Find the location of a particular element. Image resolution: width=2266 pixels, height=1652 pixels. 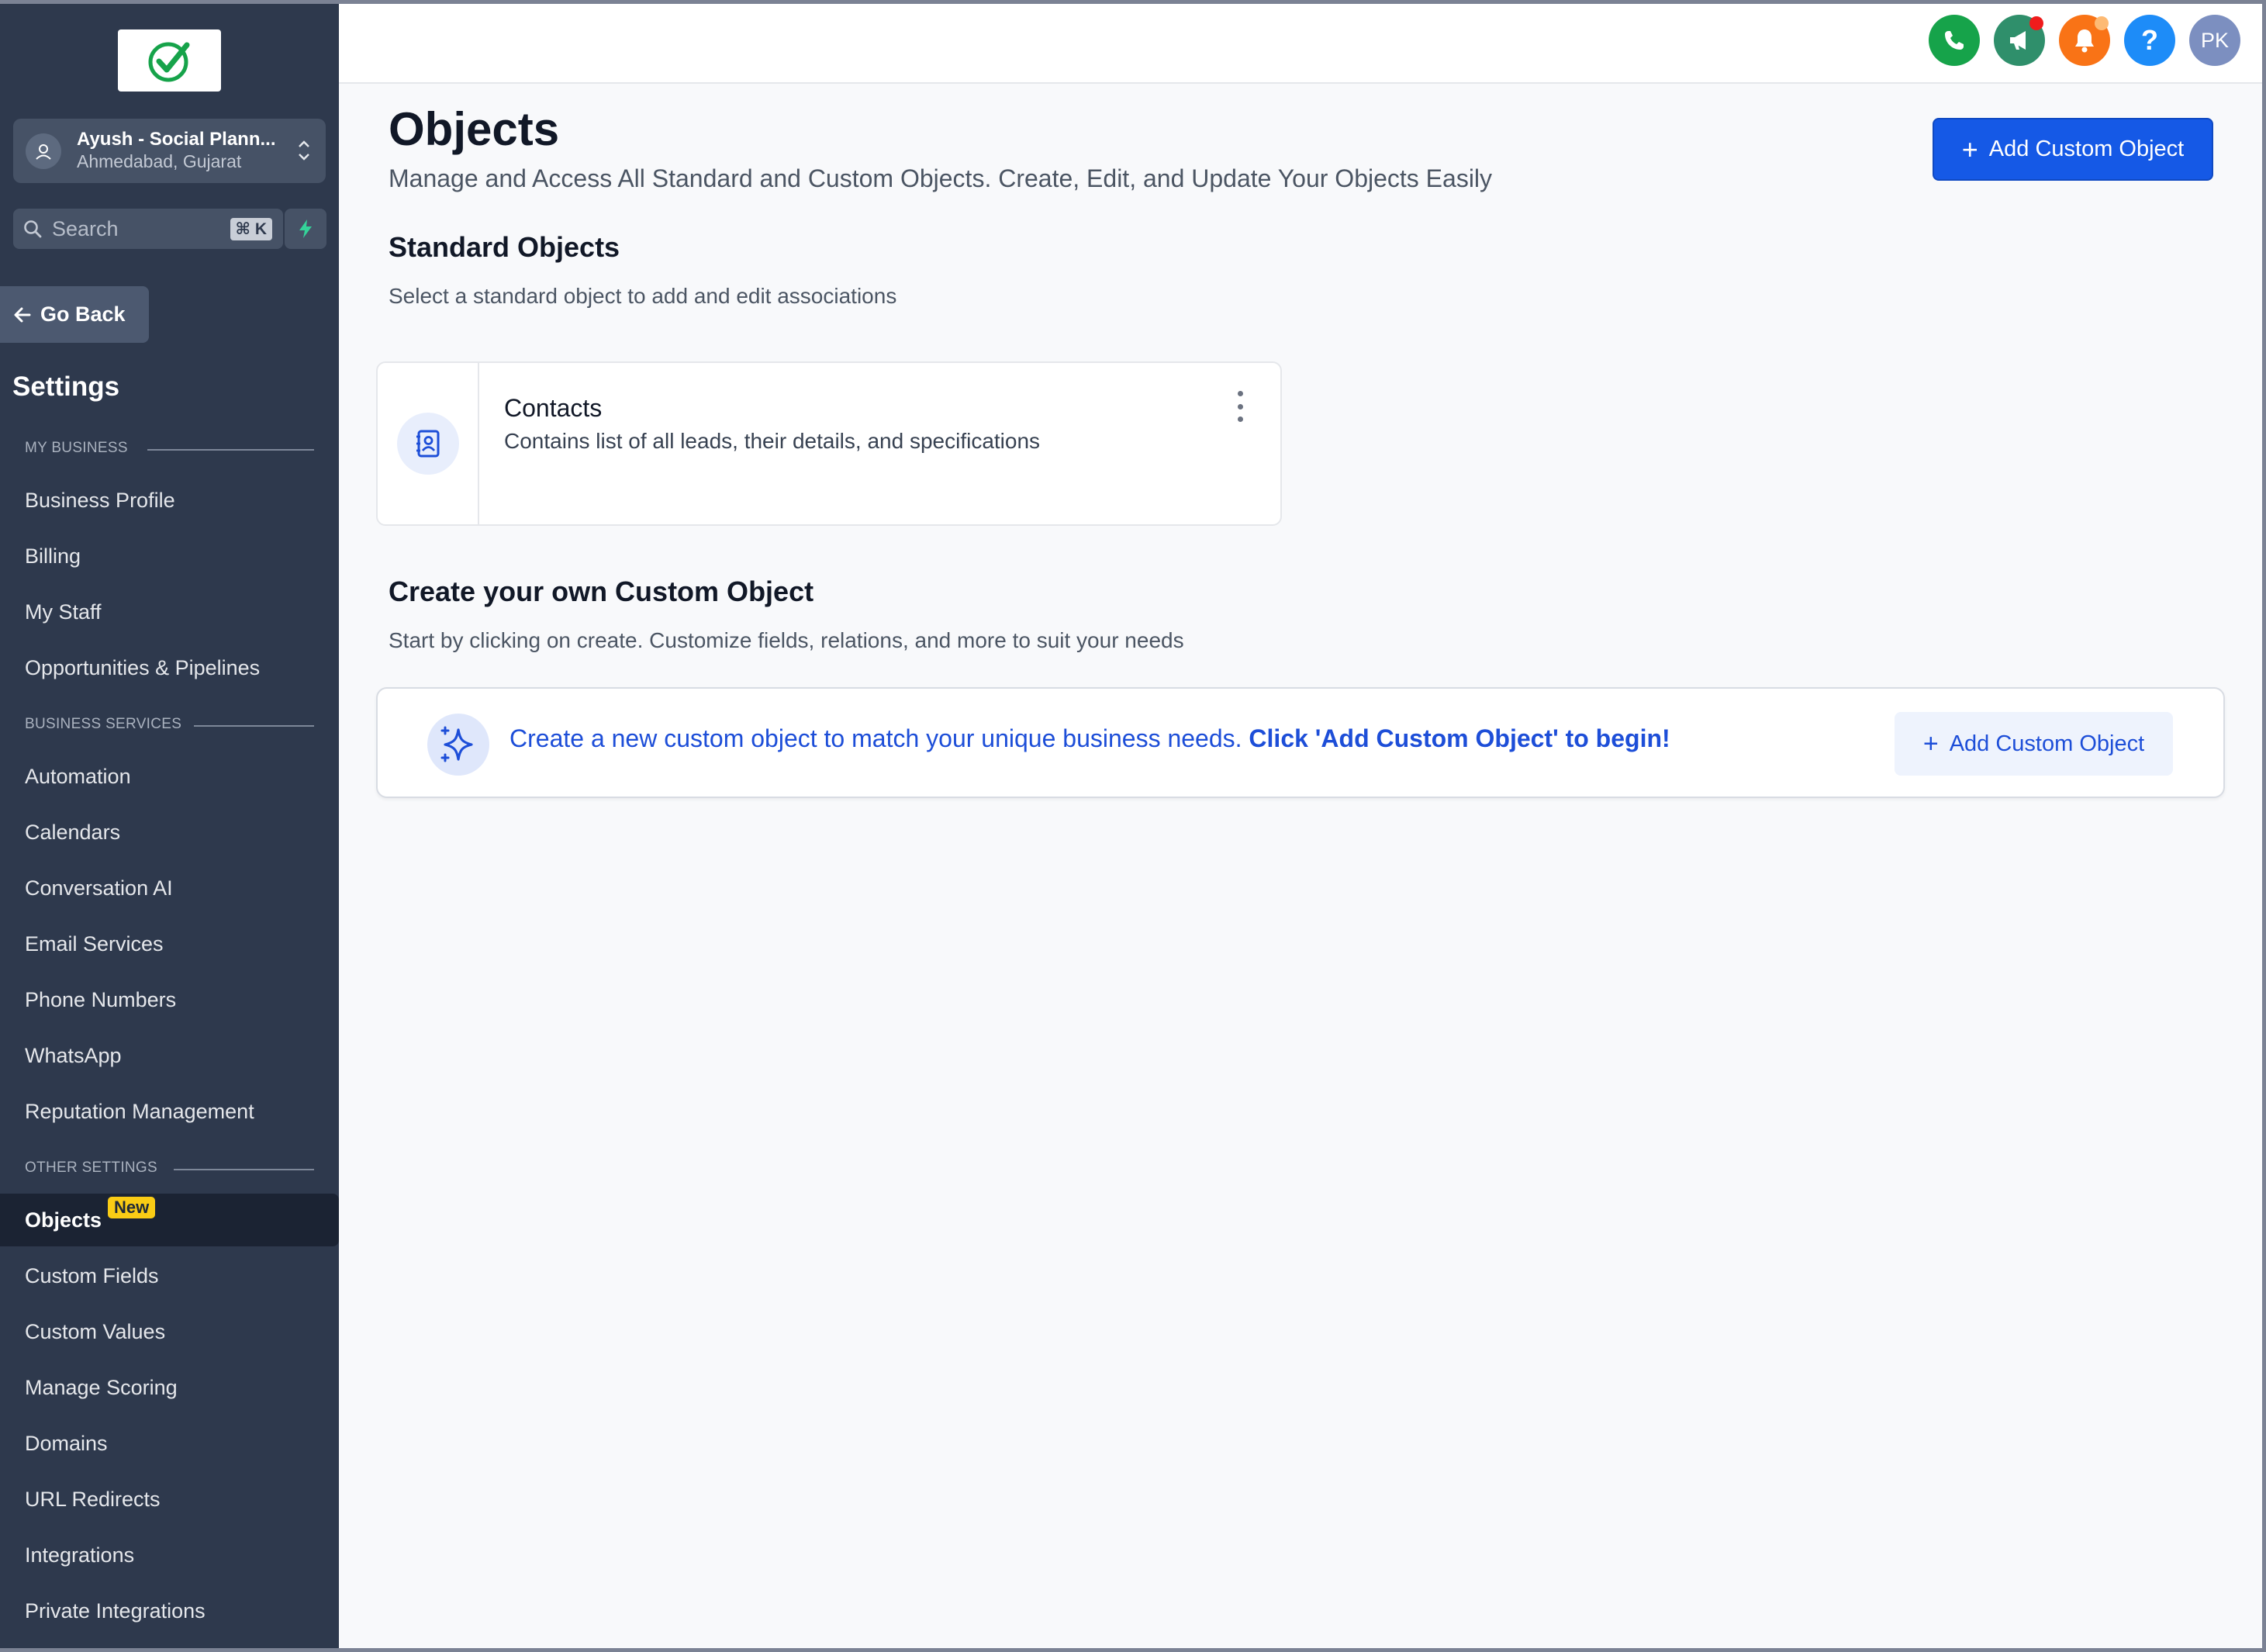

chevron-up-down-icon is located at coordinates (304, 152).